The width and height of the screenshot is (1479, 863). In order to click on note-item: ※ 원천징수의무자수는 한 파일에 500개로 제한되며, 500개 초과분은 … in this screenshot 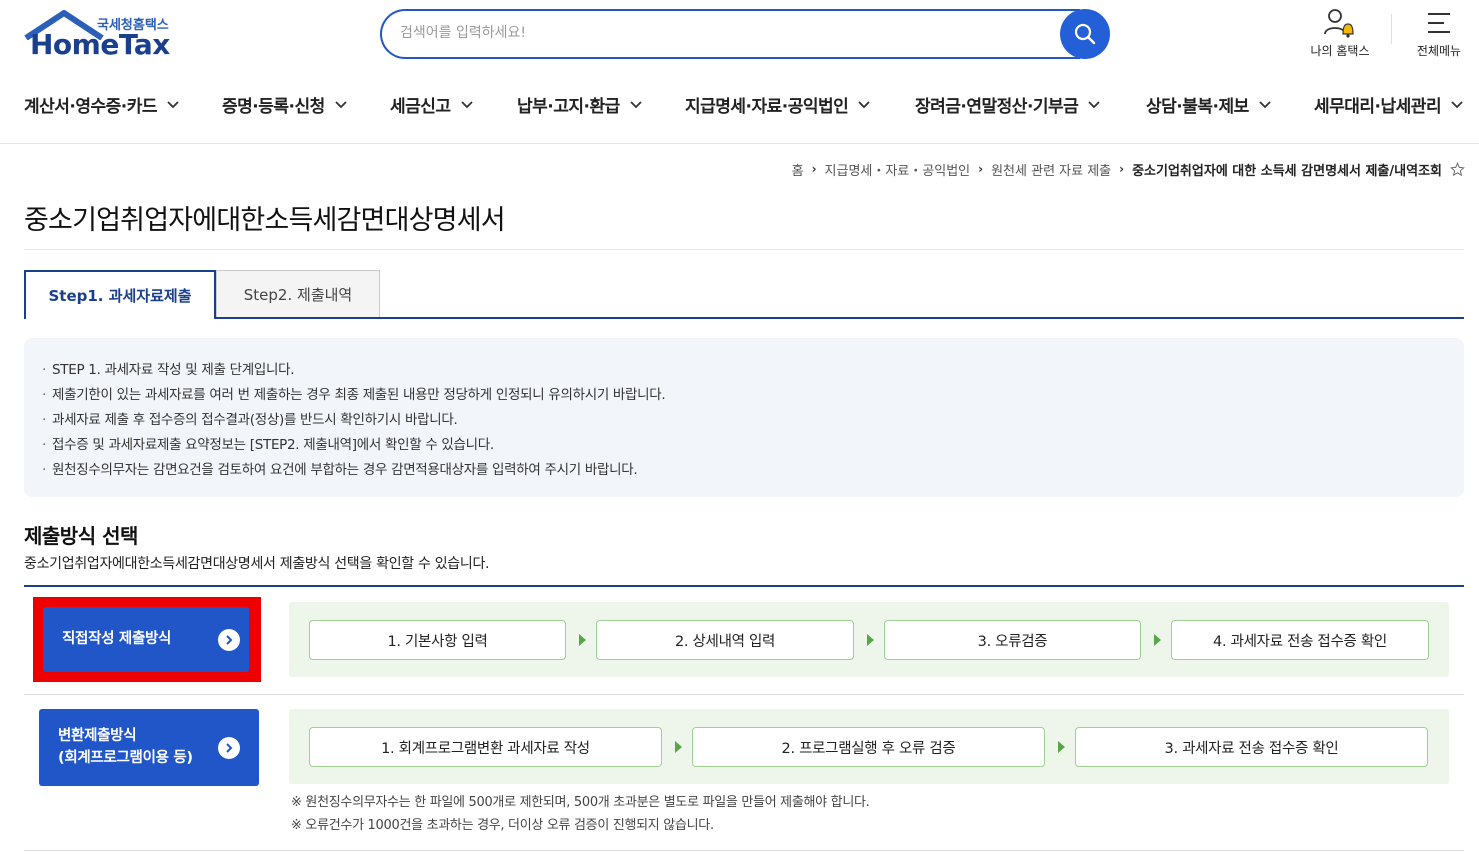, I will do `click(580, 802)`.